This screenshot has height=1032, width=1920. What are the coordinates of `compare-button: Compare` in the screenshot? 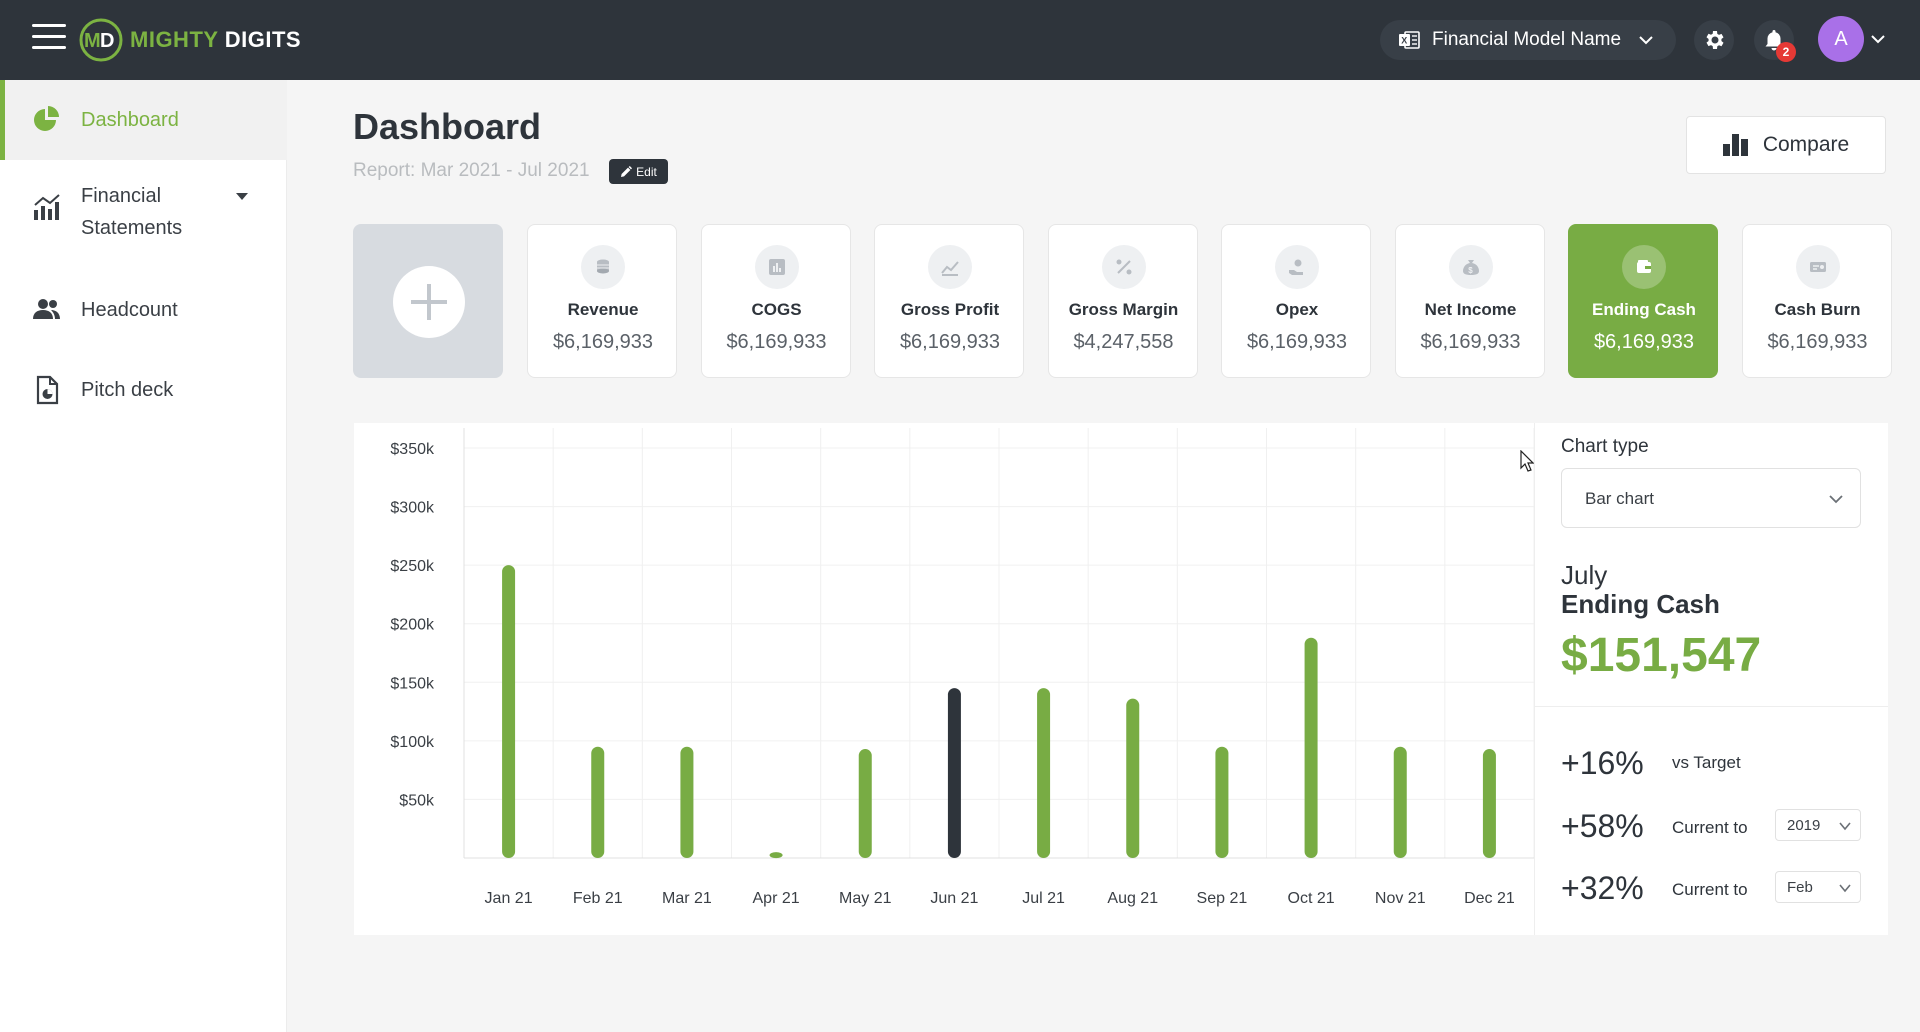 It's located at (1786, 145).